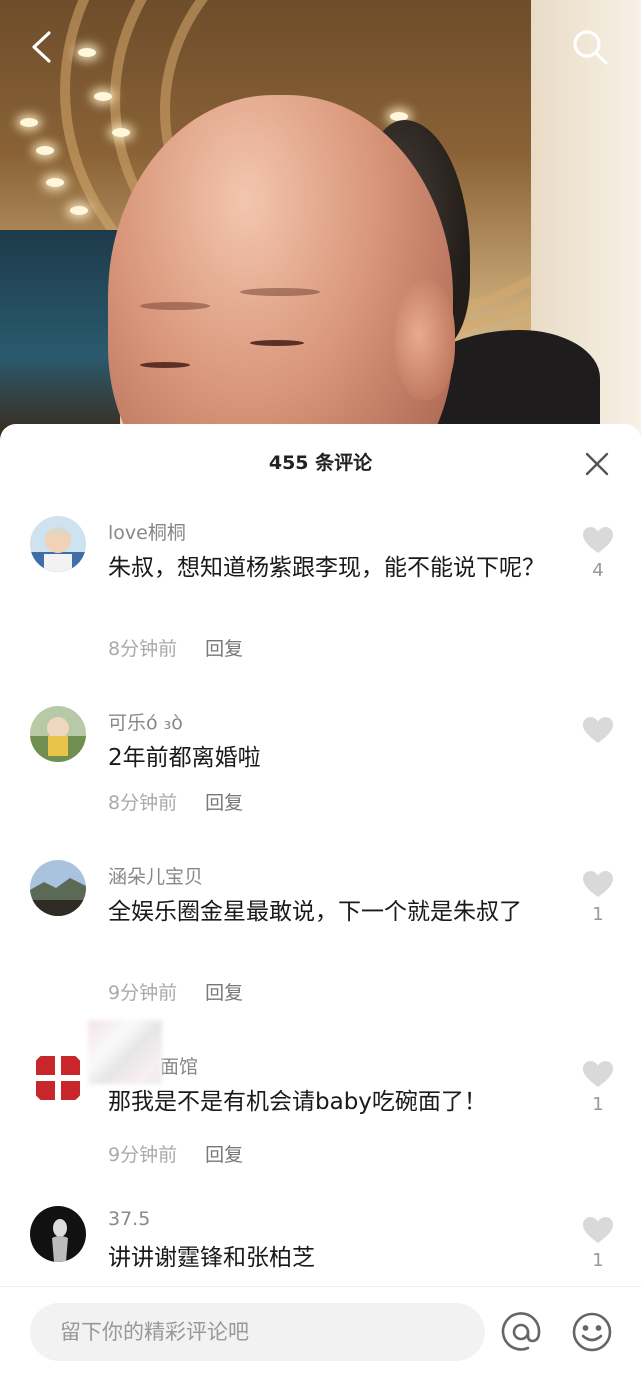 The height and width of the screenshot is (1379, 641). Describe the element at coordinates (326, 568) in the screenshot. I see `comment-text: 朱叔，想知道杨紫跟李现，能不能说下呢？` at that location.